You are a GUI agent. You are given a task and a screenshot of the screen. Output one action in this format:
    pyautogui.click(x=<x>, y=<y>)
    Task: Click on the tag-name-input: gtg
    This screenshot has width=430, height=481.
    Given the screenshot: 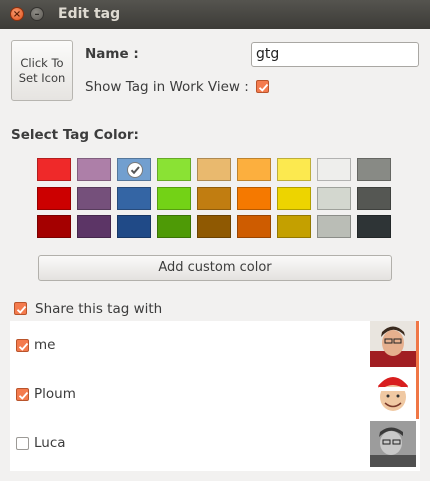 What is the action you would take?
    pyautogui.click(x=335, y=54)
    